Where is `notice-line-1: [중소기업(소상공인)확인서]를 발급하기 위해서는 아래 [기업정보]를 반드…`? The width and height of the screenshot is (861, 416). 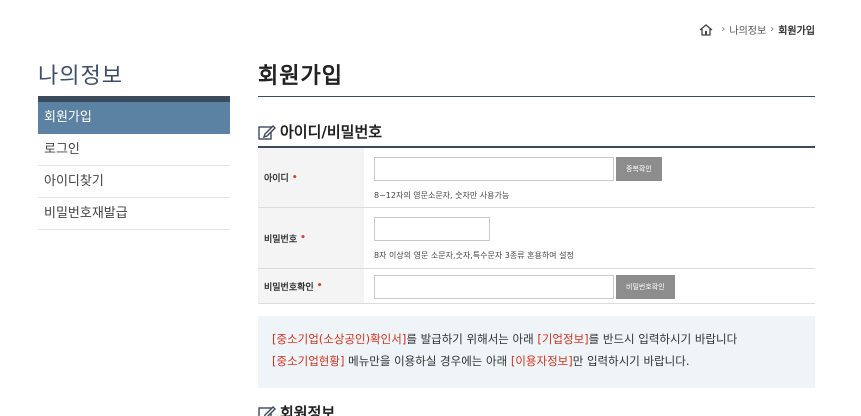
notice-line-1: [중소기업(소상공인)확인서]를 발급하기 위해서는 아래 [기업정보]를 반드… is located at coordinates (536, 339).